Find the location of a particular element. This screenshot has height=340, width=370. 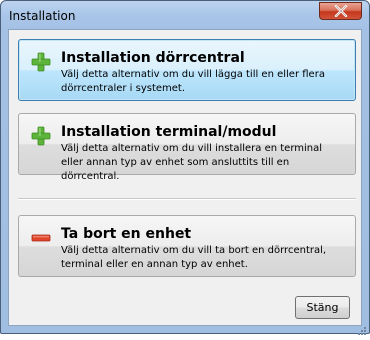

option-heading: Installation dörrcentral is located at coordinates (153, 58).